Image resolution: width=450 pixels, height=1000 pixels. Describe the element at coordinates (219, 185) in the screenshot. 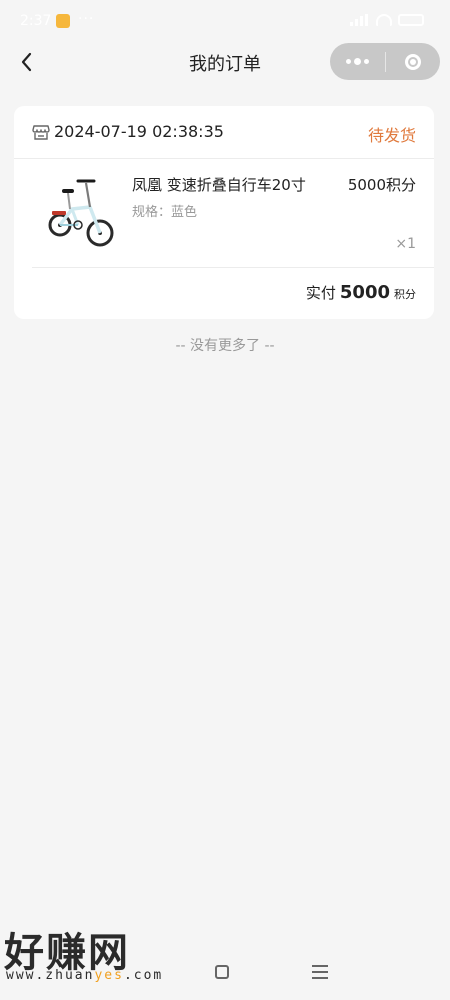

I see `product-name: 凤凰 变速折叠自行车20寸` at that location.